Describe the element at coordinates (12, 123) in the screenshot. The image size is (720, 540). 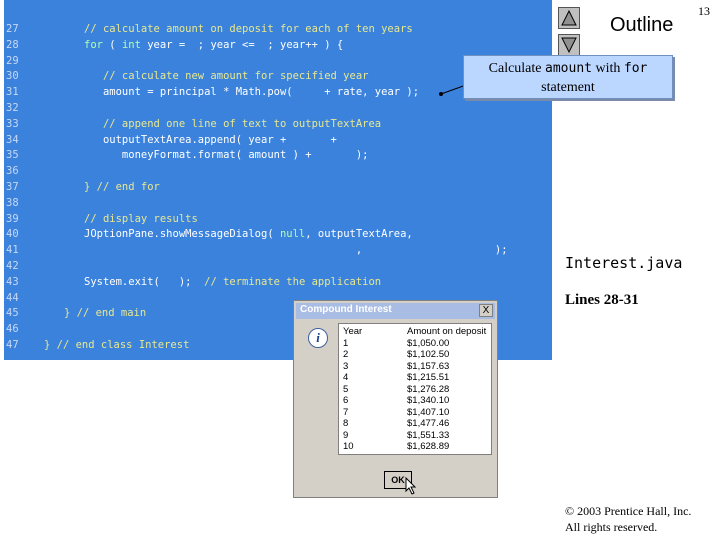
I see `line-number: 33` at that location.